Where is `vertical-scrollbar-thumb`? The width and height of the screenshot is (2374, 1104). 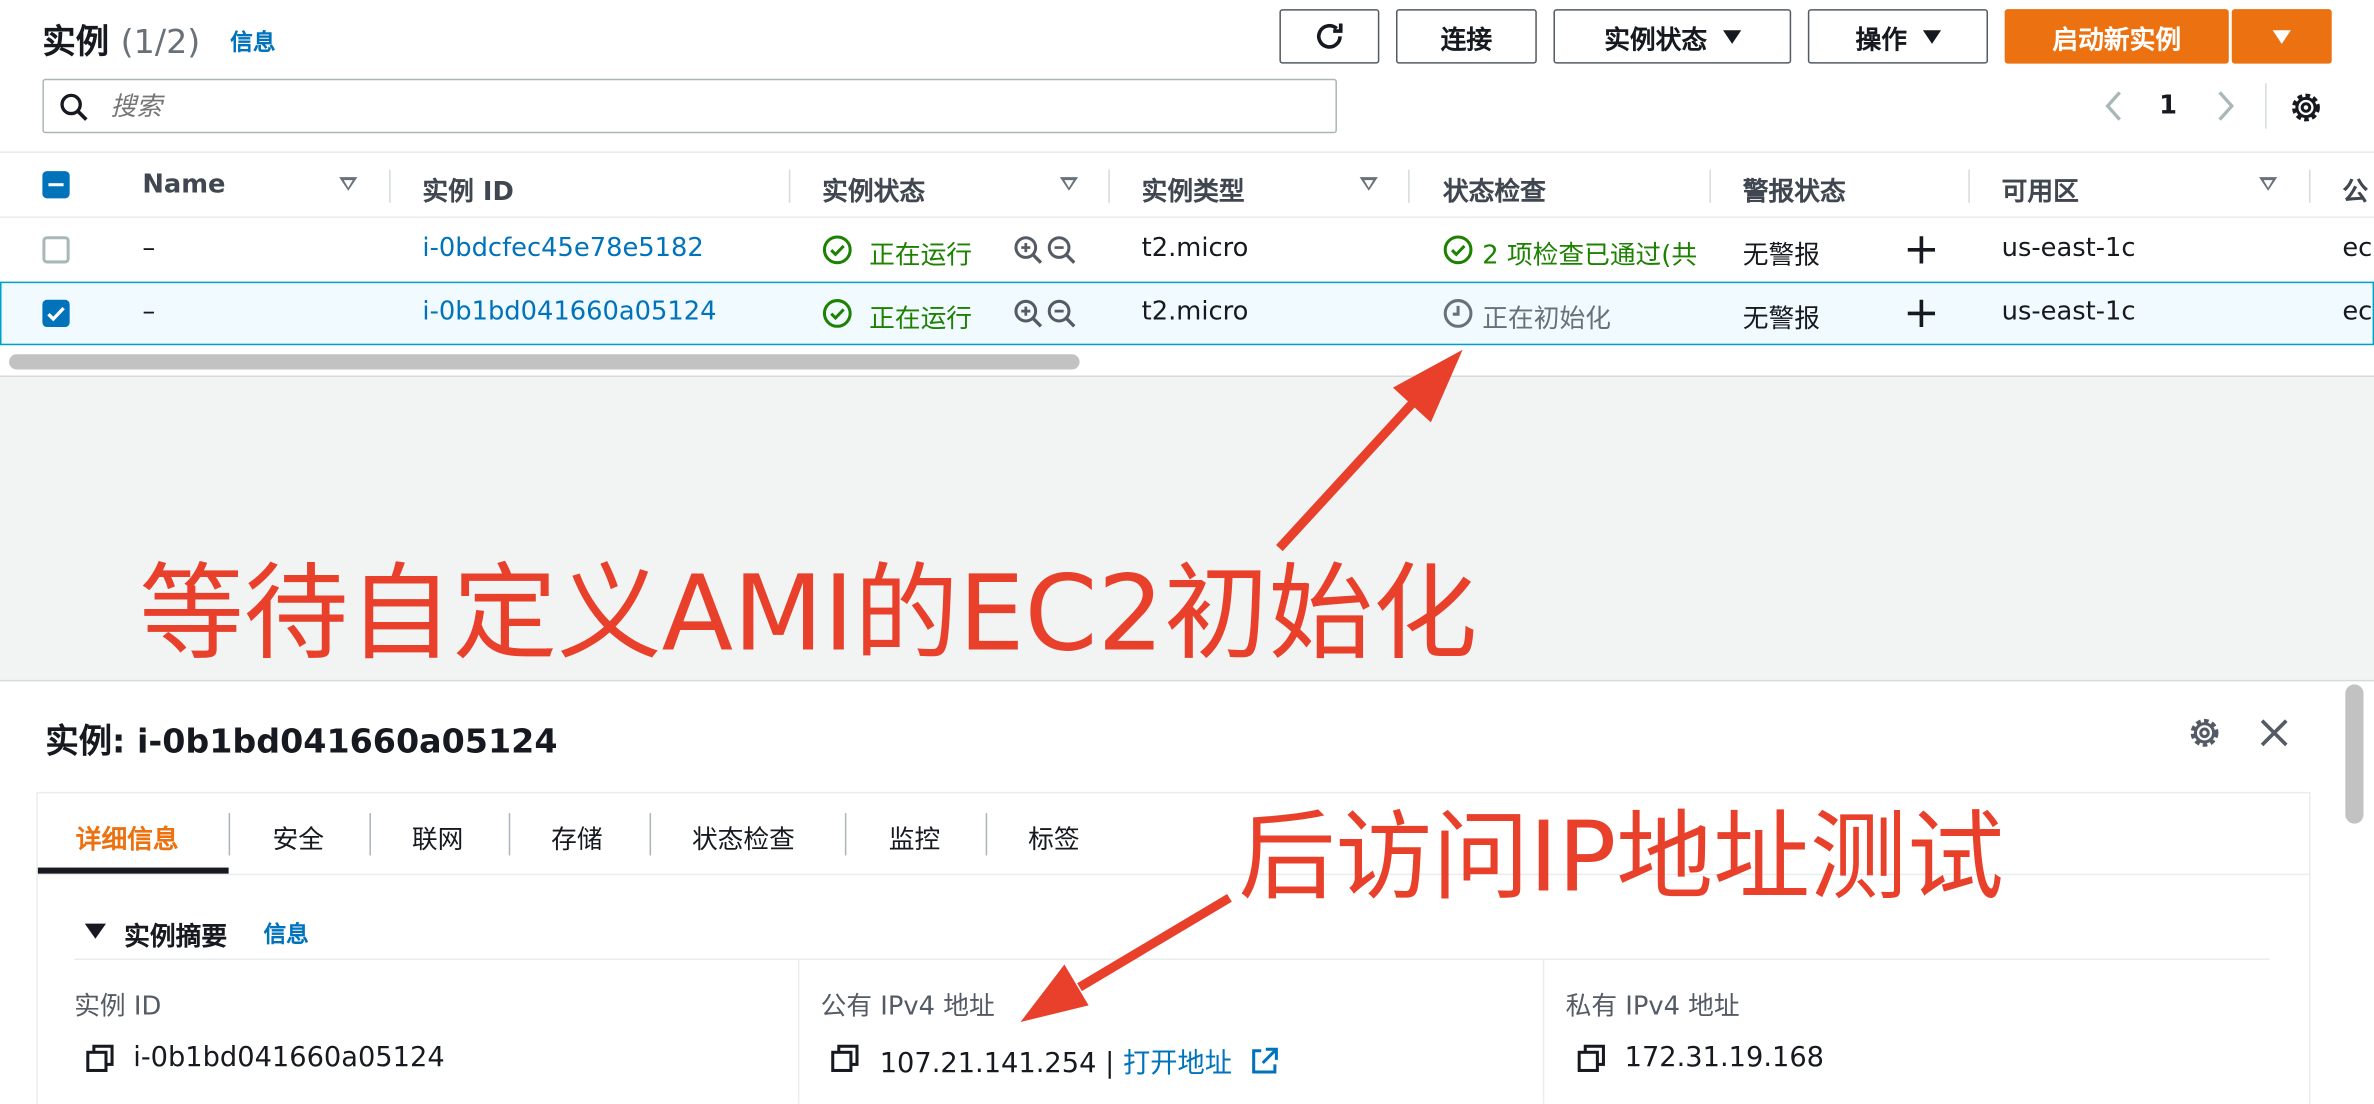 vertical-scrollbar-thumb is located at coordinates (2354, 754).